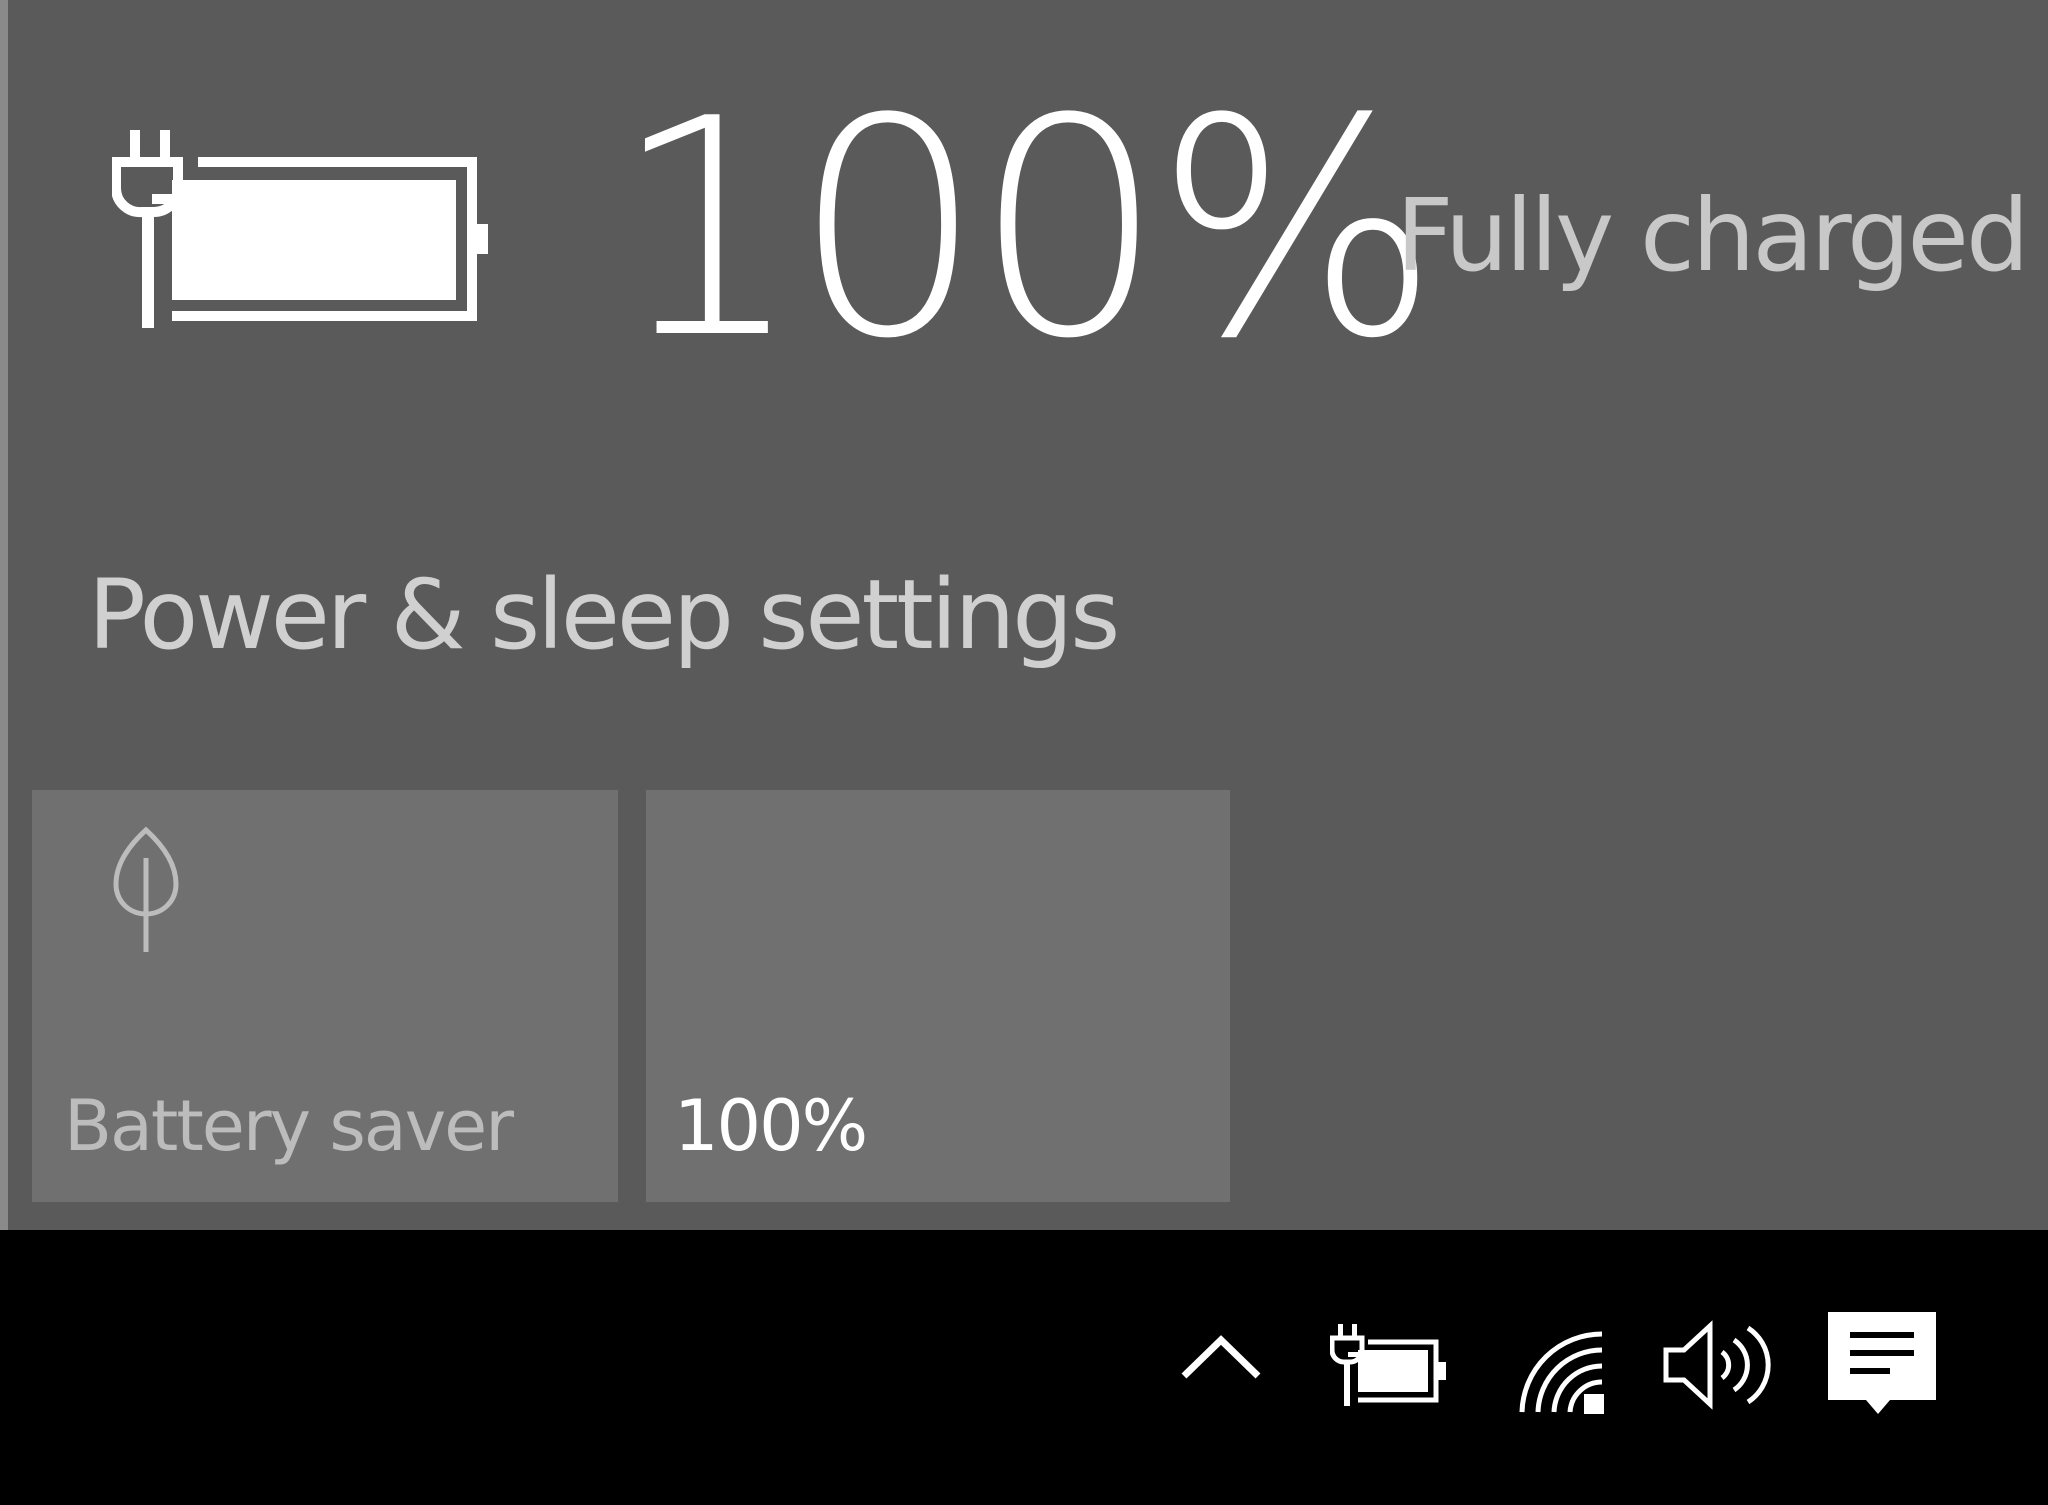 This screenshot has height=1505, width=2048. What do you see at coordinates (938, 996) in the screenshot?
I see `brightness-tile: 100%` at bounding box center [938, 996].